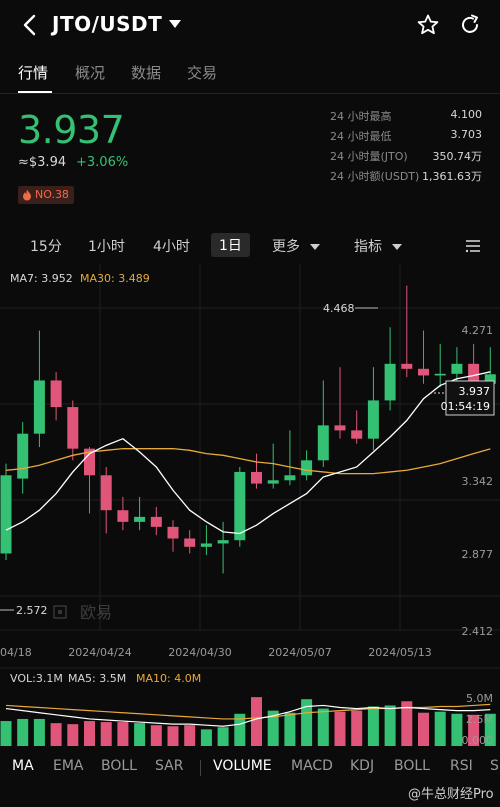 Image resolution: width=500 pixels, height=807 pixels. What do you see at coordinates (68, 766) in the screenshot?
I see `indicator-tab-ema: EMA` at bounding box center [68, 766].